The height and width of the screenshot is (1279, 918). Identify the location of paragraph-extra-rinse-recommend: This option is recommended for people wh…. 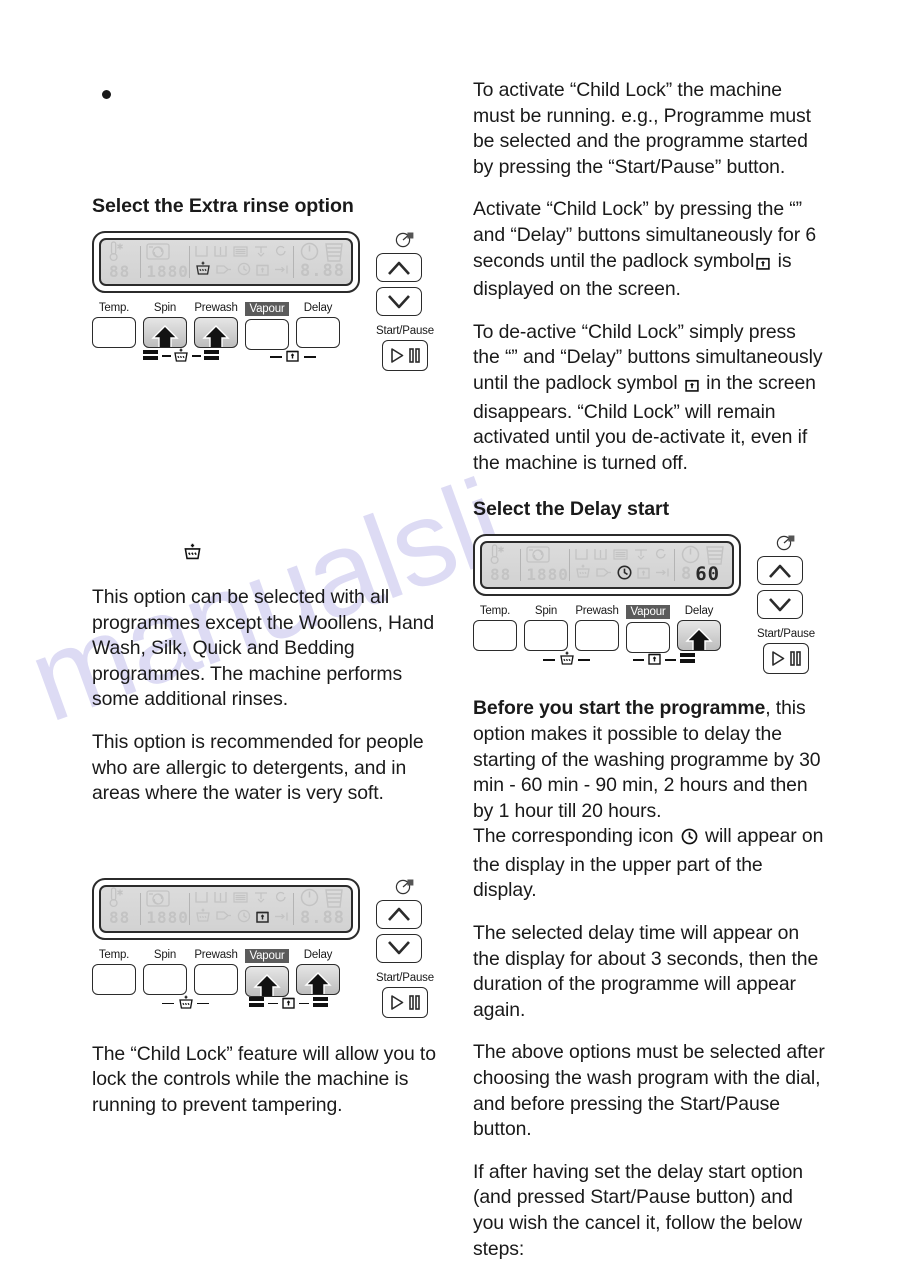
(258, 767).